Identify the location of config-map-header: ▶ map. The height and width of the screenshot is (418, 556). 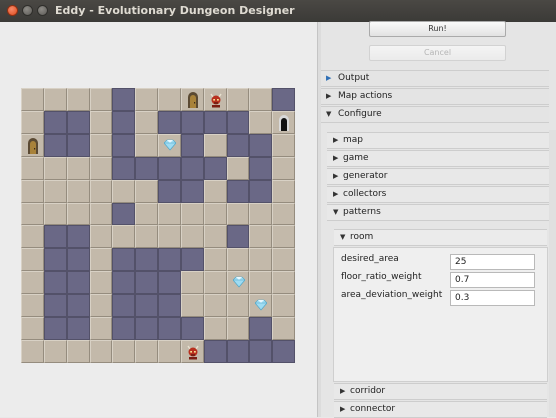
(438, 140).